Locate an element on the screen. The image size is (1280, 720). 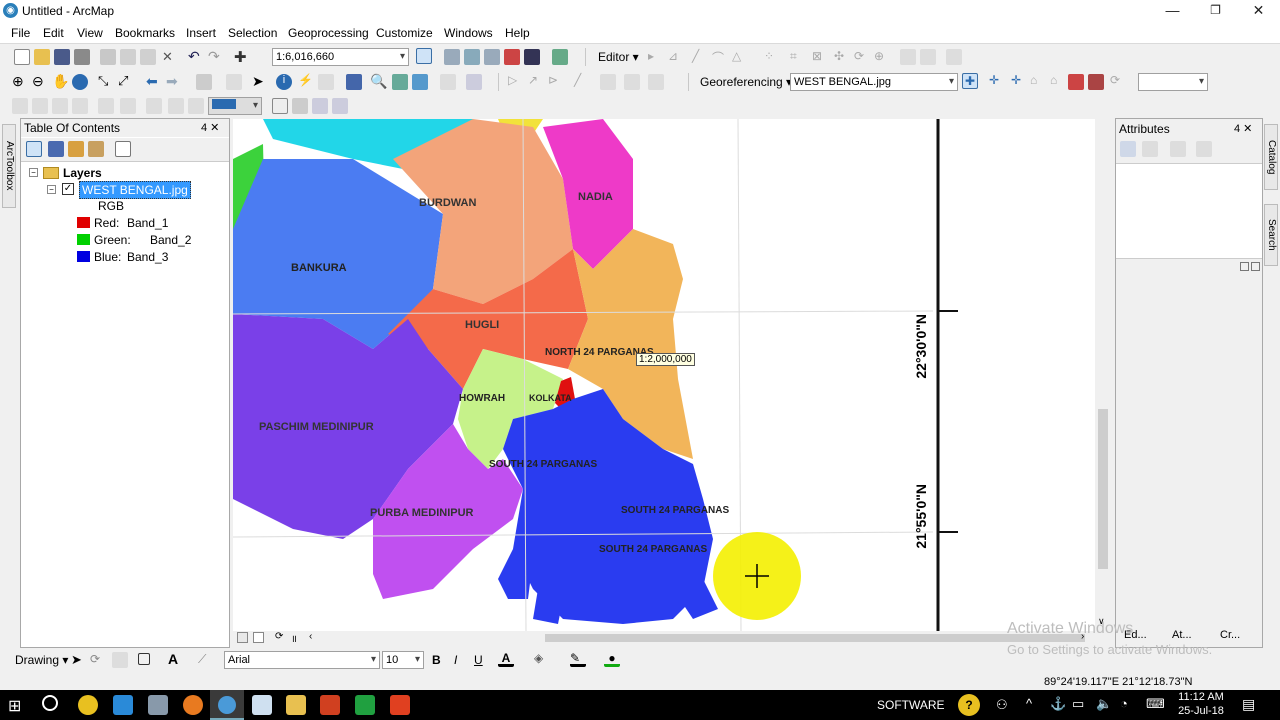
forward-extent-icon: ➡ is located at coordinates (174, 81).